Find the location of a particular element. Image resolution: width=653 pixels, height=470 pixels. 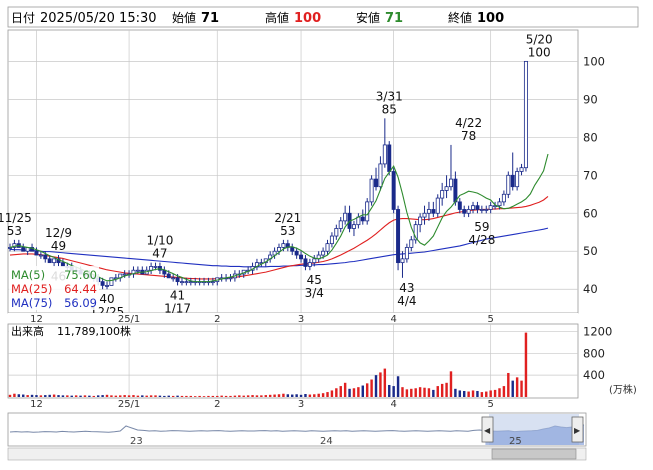

chevron-right-icon: ▶ is located at coordinates (577, 430).